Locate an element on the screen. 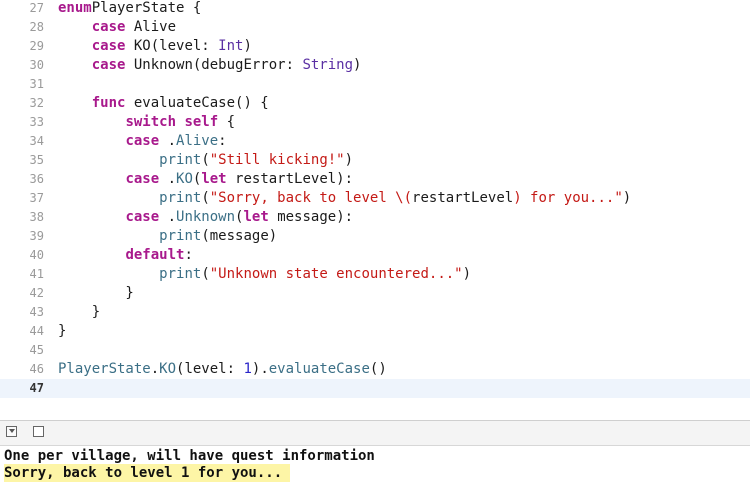 The width and height of the screenshot is (750, 495). hide-debug-area-icon is located at coordinates (11, 431).